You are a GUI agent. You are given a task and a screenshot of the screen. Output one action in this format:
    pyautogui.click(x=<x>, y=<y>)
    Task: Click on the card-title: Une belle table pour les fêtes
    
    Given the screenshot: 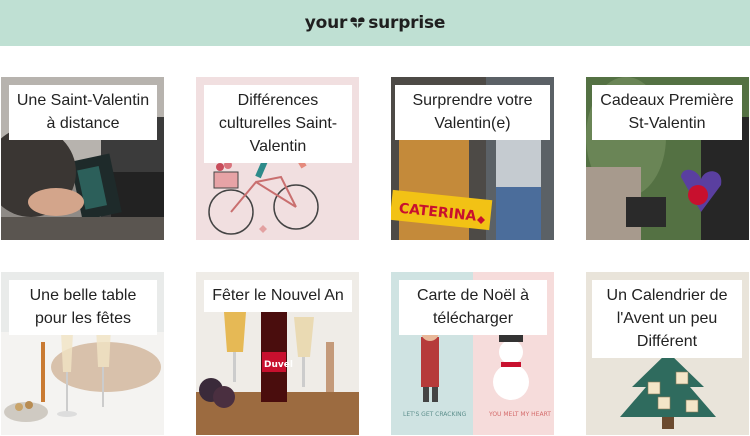 What is the action you would take?
    pyautogui.click(x=83, y=307)
    